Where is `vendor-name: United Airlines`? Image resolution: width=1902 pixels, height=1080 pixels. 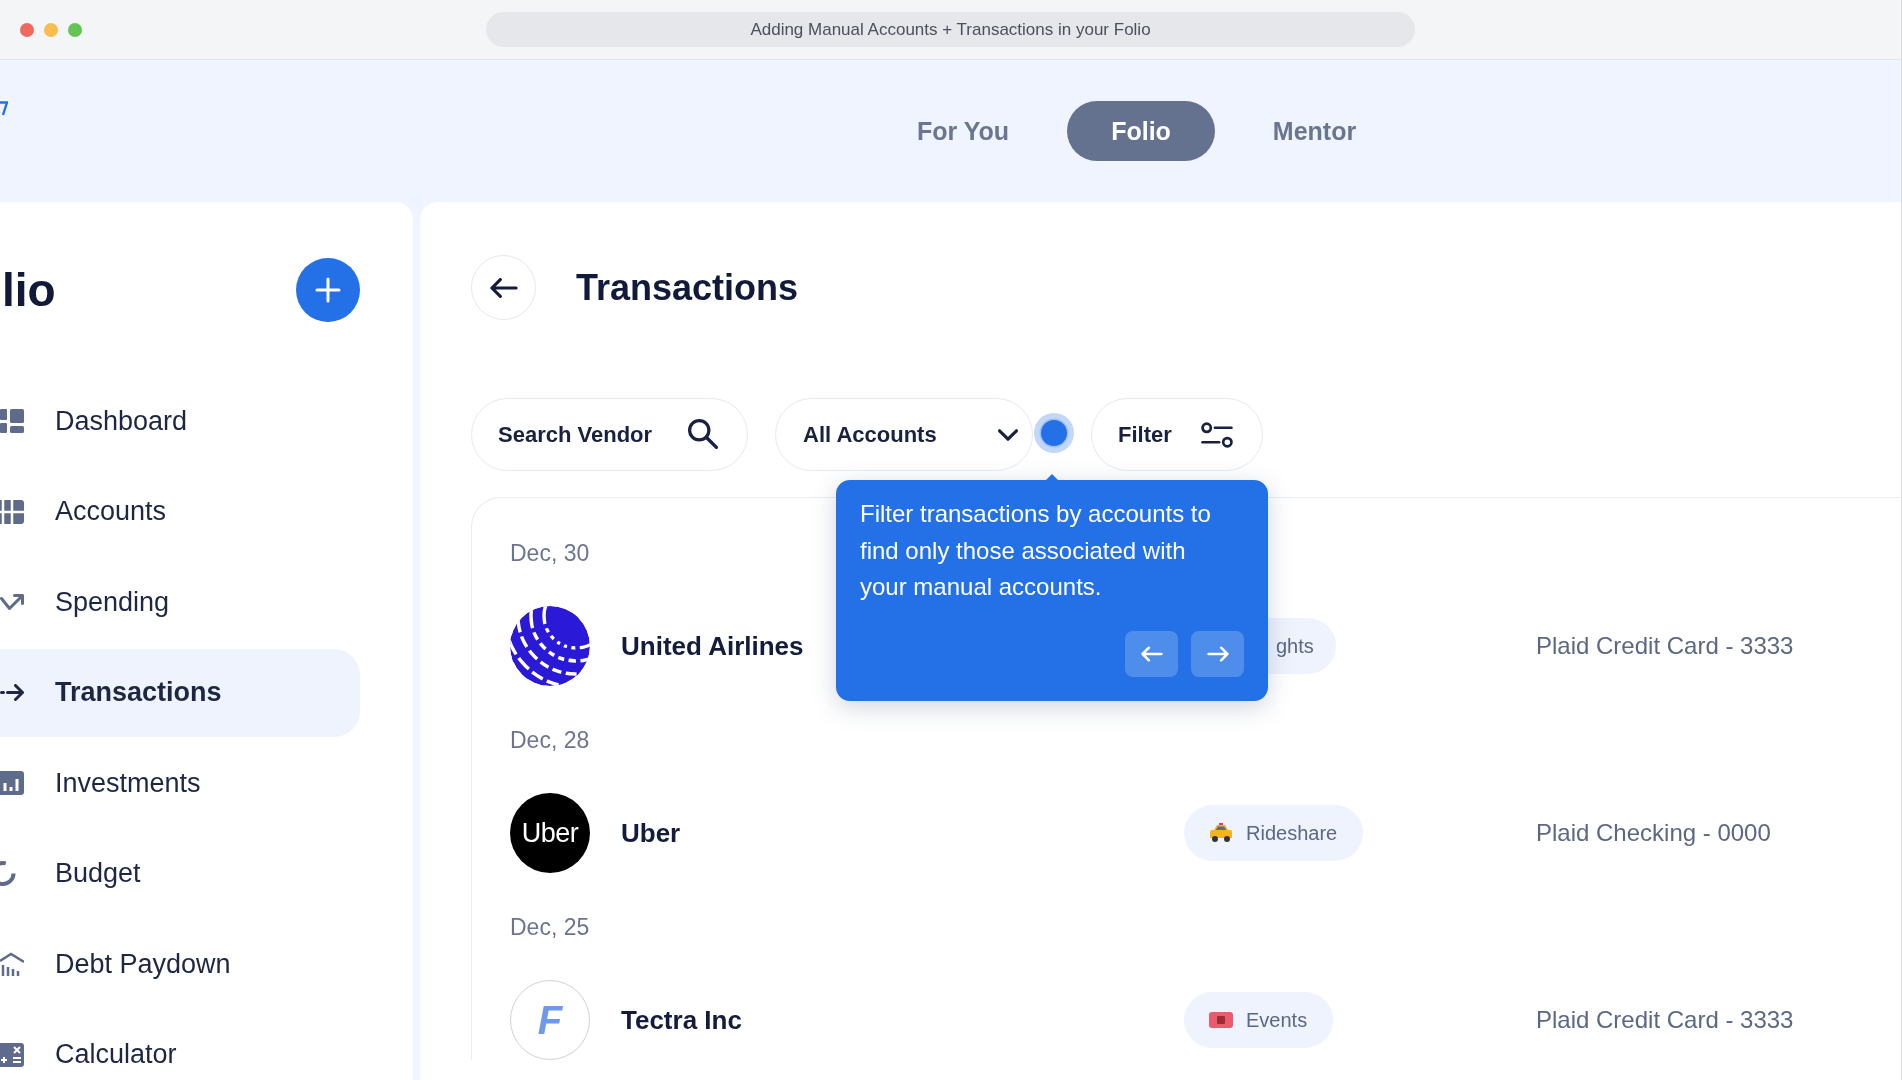 vendor-name: United Airlines is located at coordinates (712, 646).